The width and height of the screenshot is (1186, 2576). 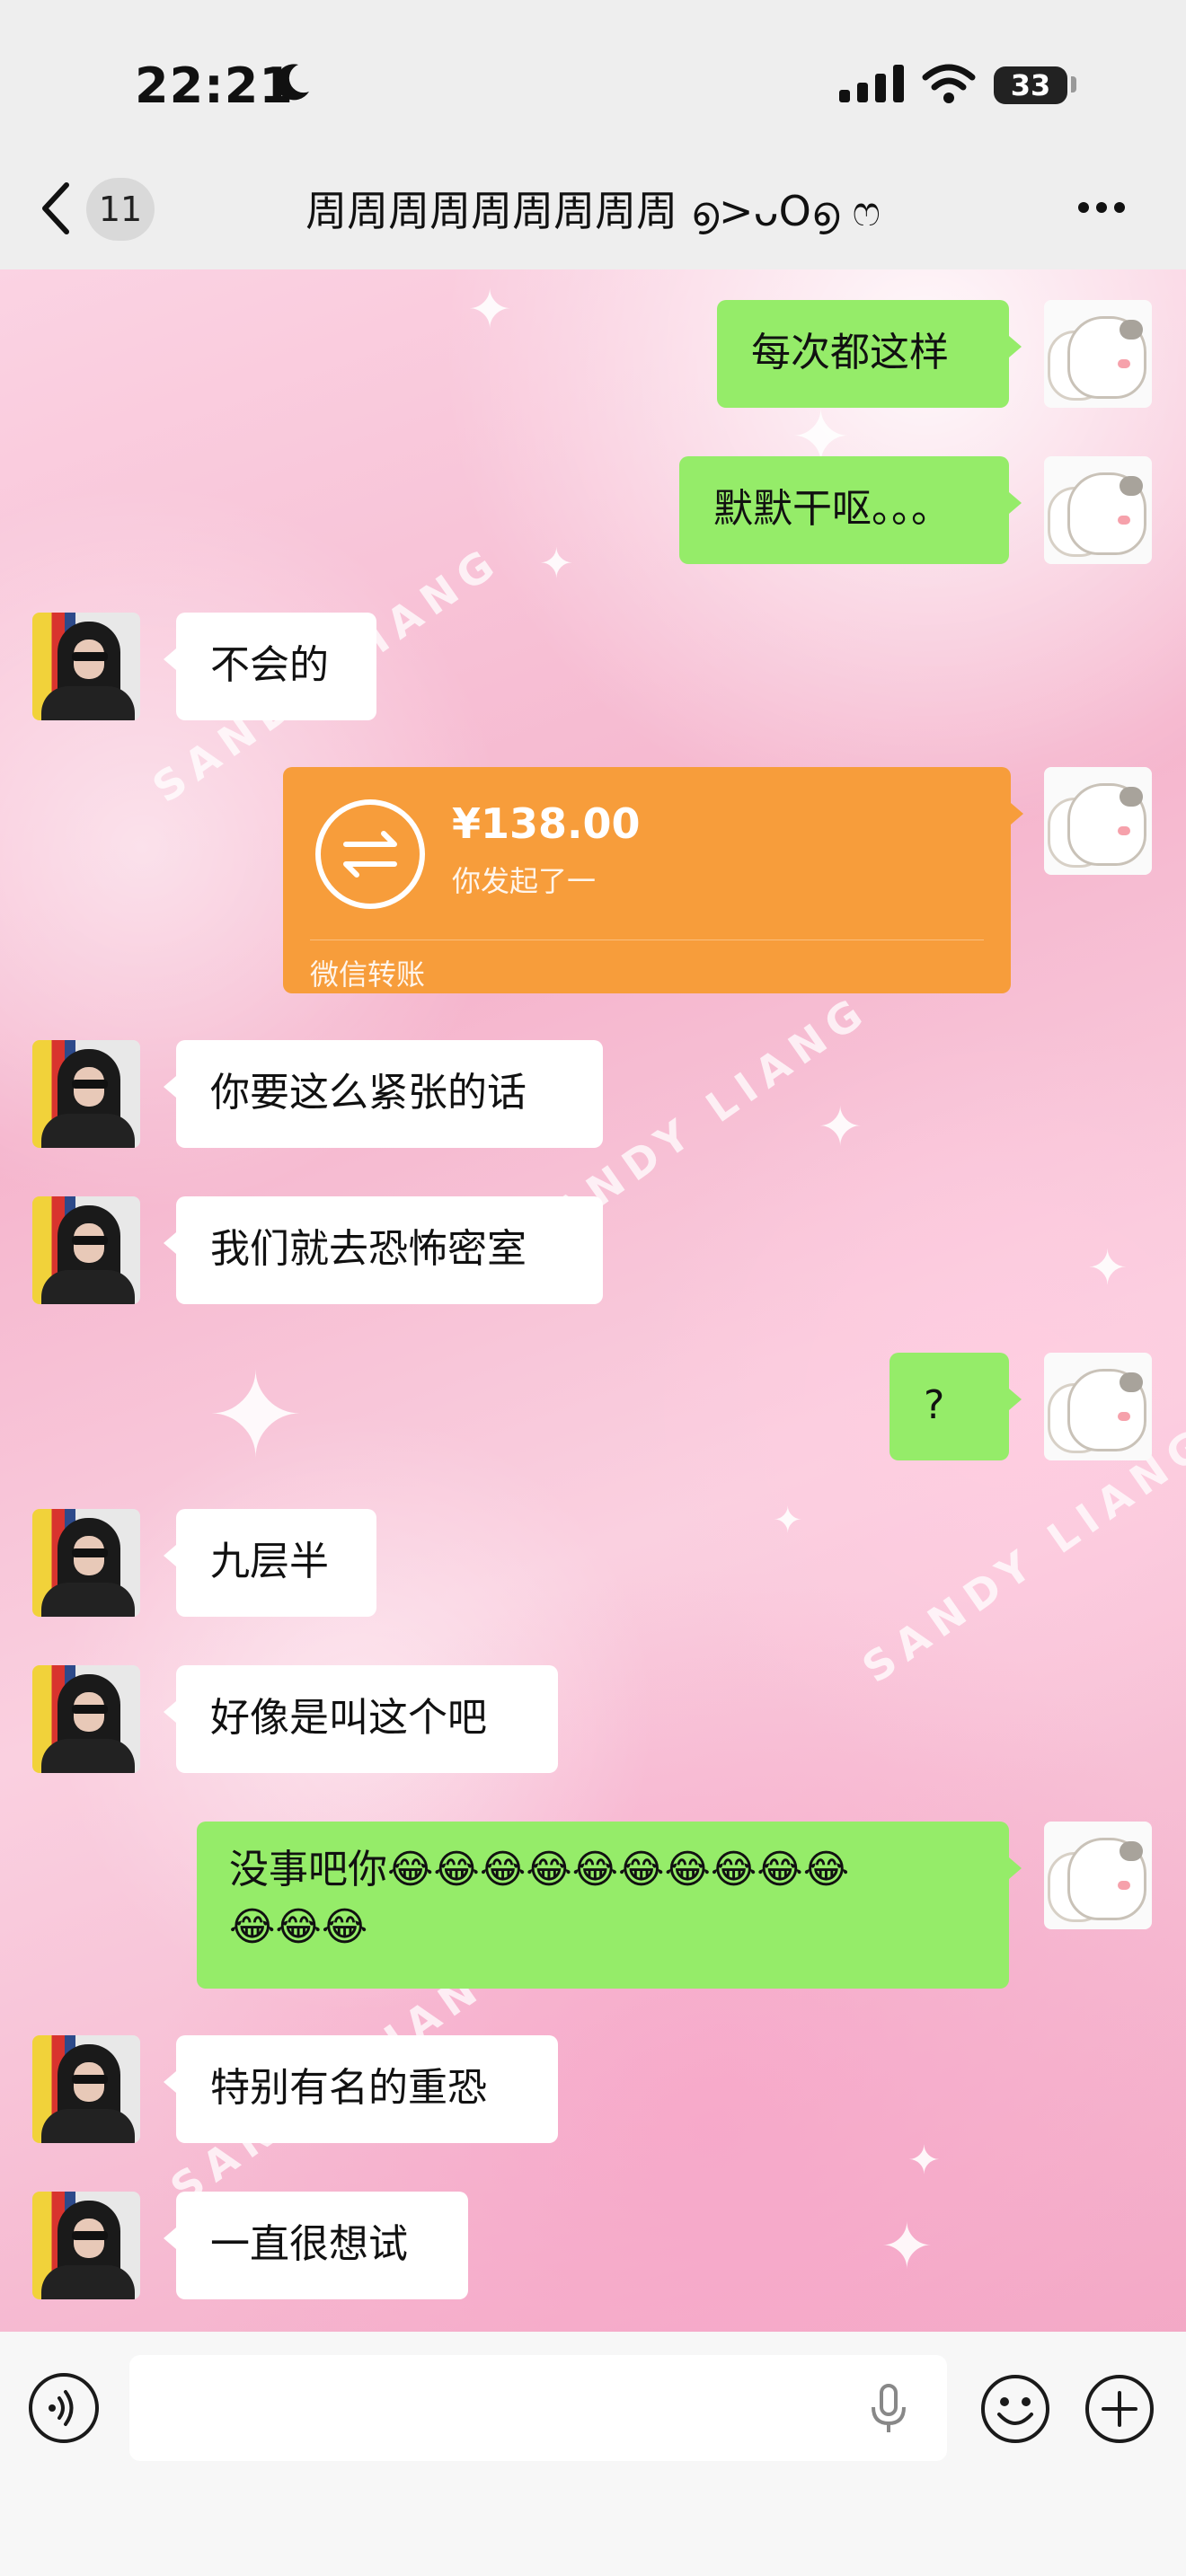 What do you see at coordinates (869, 354) in the screenshot?
I see `message-bubble-self: 每次都这样` at bounding box center [869, 354].